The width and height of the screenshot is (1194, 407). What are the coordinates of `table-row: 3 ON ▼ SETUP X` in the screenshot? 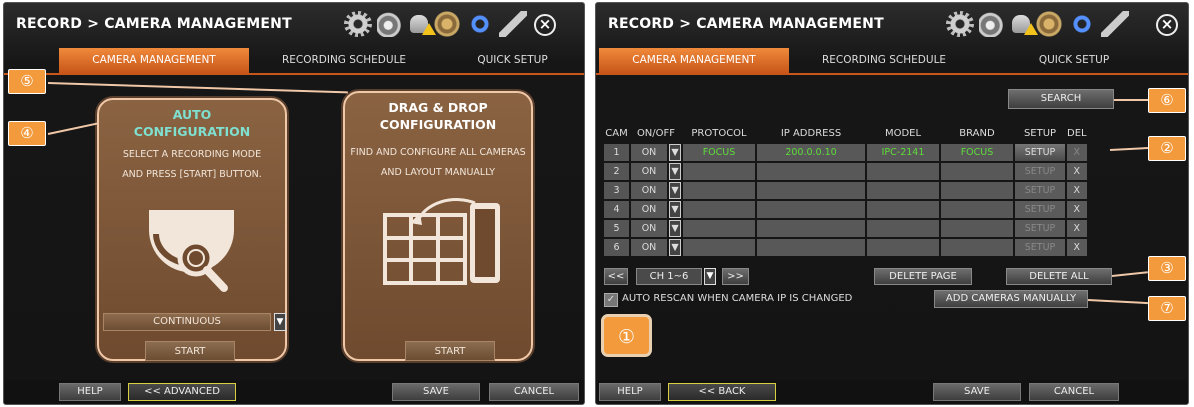 It's located at (845, 190).